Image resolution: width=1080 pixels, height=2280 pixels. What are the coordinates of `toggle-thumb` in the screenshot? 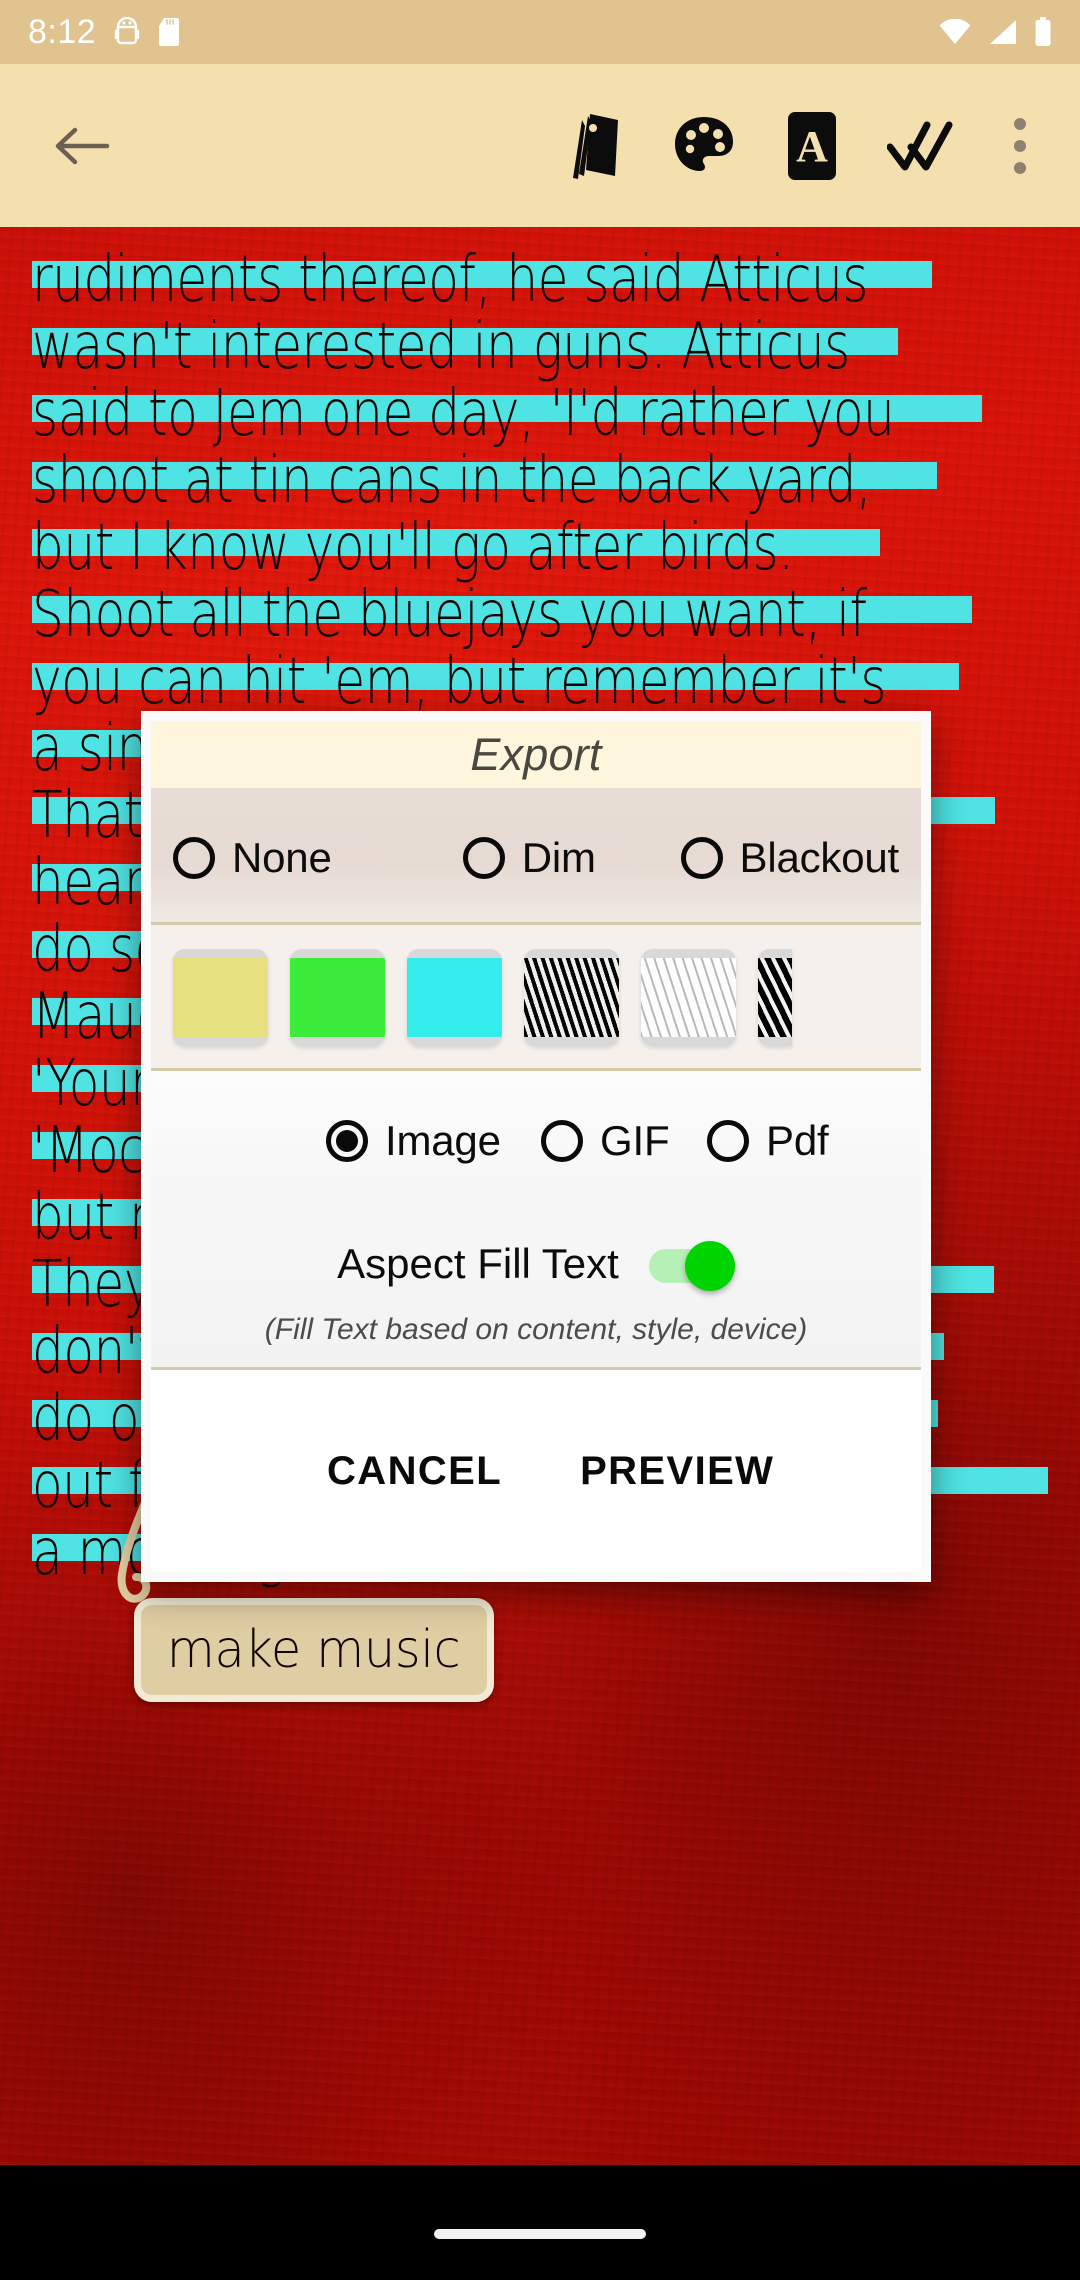 It's located at (709, 1266).